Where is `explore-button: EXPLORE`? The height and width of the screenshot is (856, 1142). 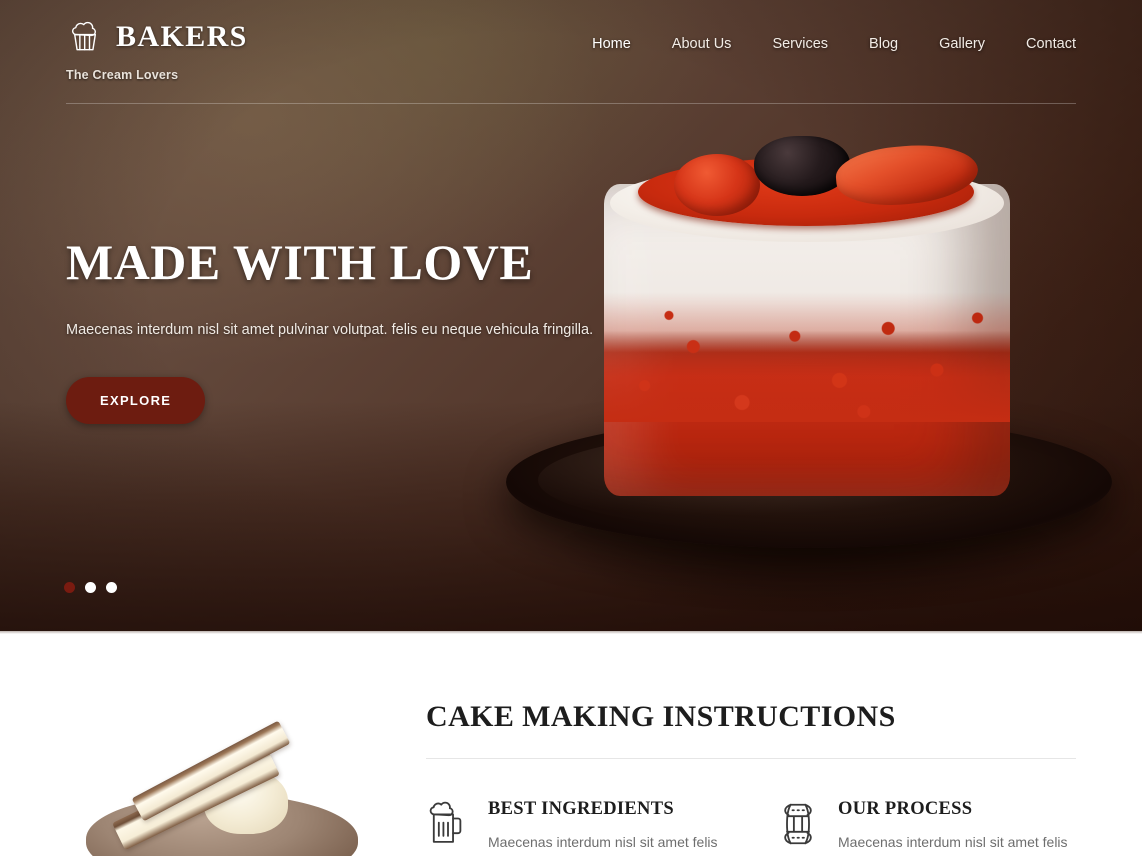 explore-button: EXPLORE is located at coordinates (136, 401).